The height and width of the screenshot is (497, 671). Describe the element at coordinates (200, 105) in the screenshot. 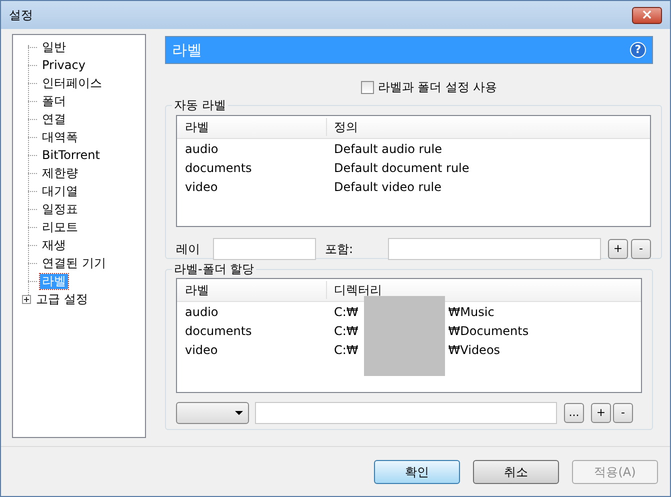

I see `group-title: 자동 라벨` at that location.